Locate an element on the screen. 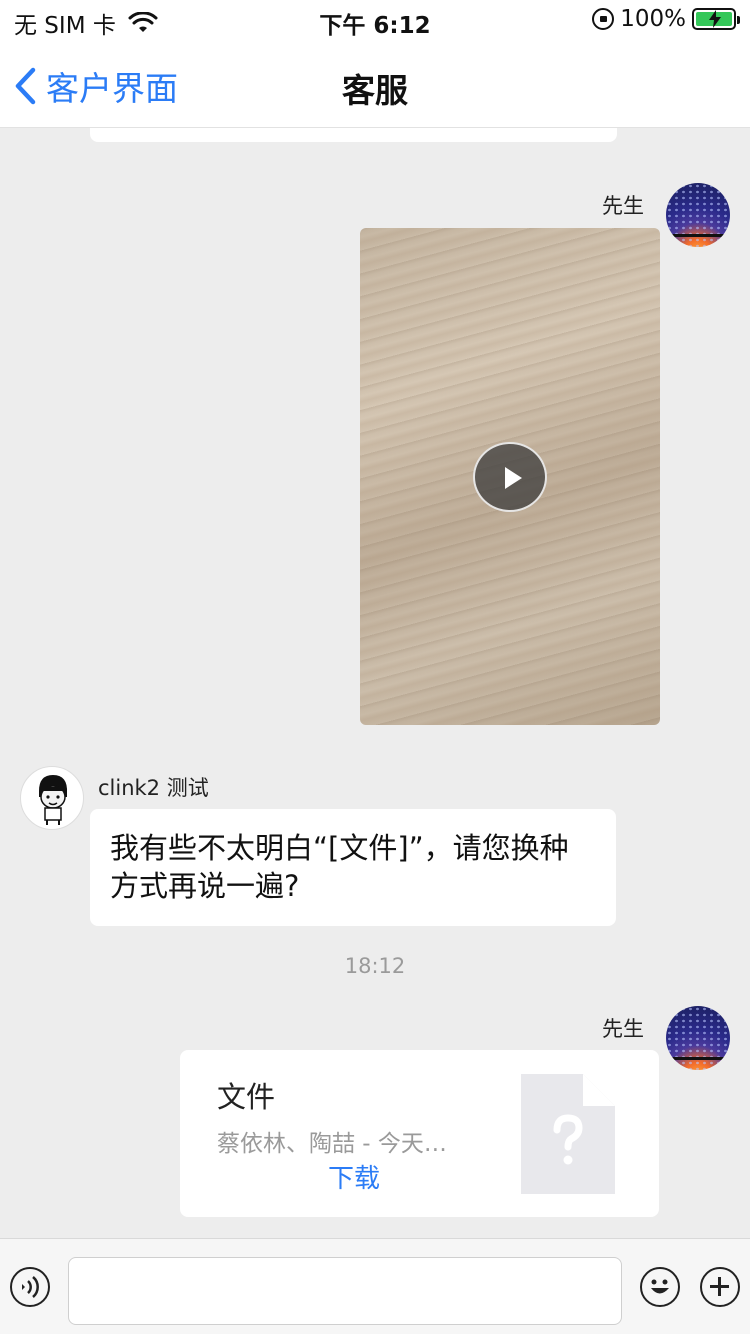 The height and width of the screenshot is (1334, 750). agent-name: clink2 测试 is located at coordinates (153, 788).